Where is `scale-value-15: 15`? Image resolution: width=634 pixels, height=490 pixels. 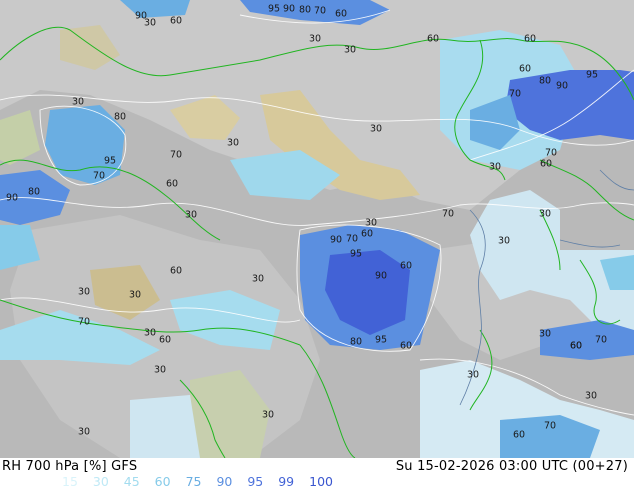
scale-value-15: 15 is located at coordinates (70, 481).